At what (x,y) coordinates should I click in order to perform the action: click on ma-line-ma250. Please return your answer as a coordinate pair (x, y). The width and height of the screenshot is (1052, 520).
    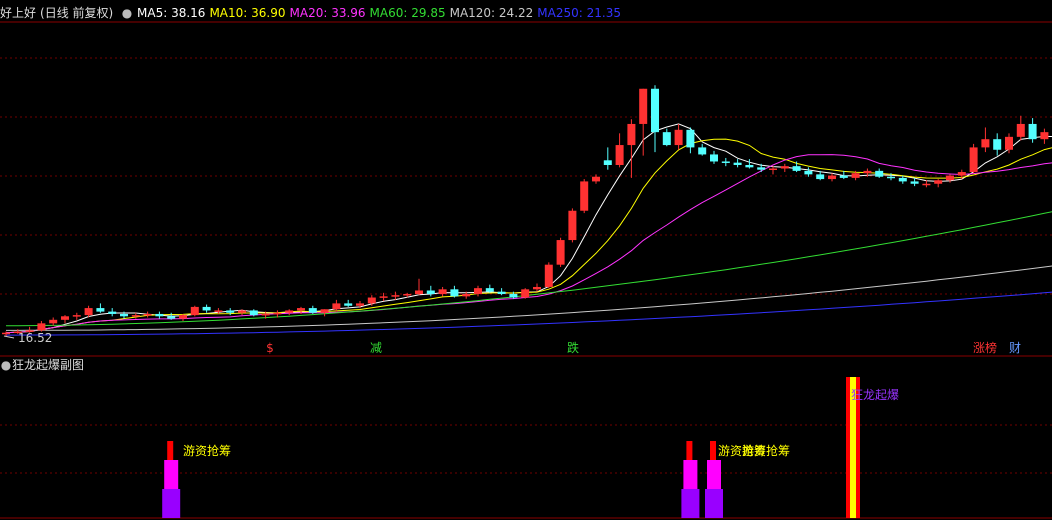
    Looking at the image, I should click on (529, 313).